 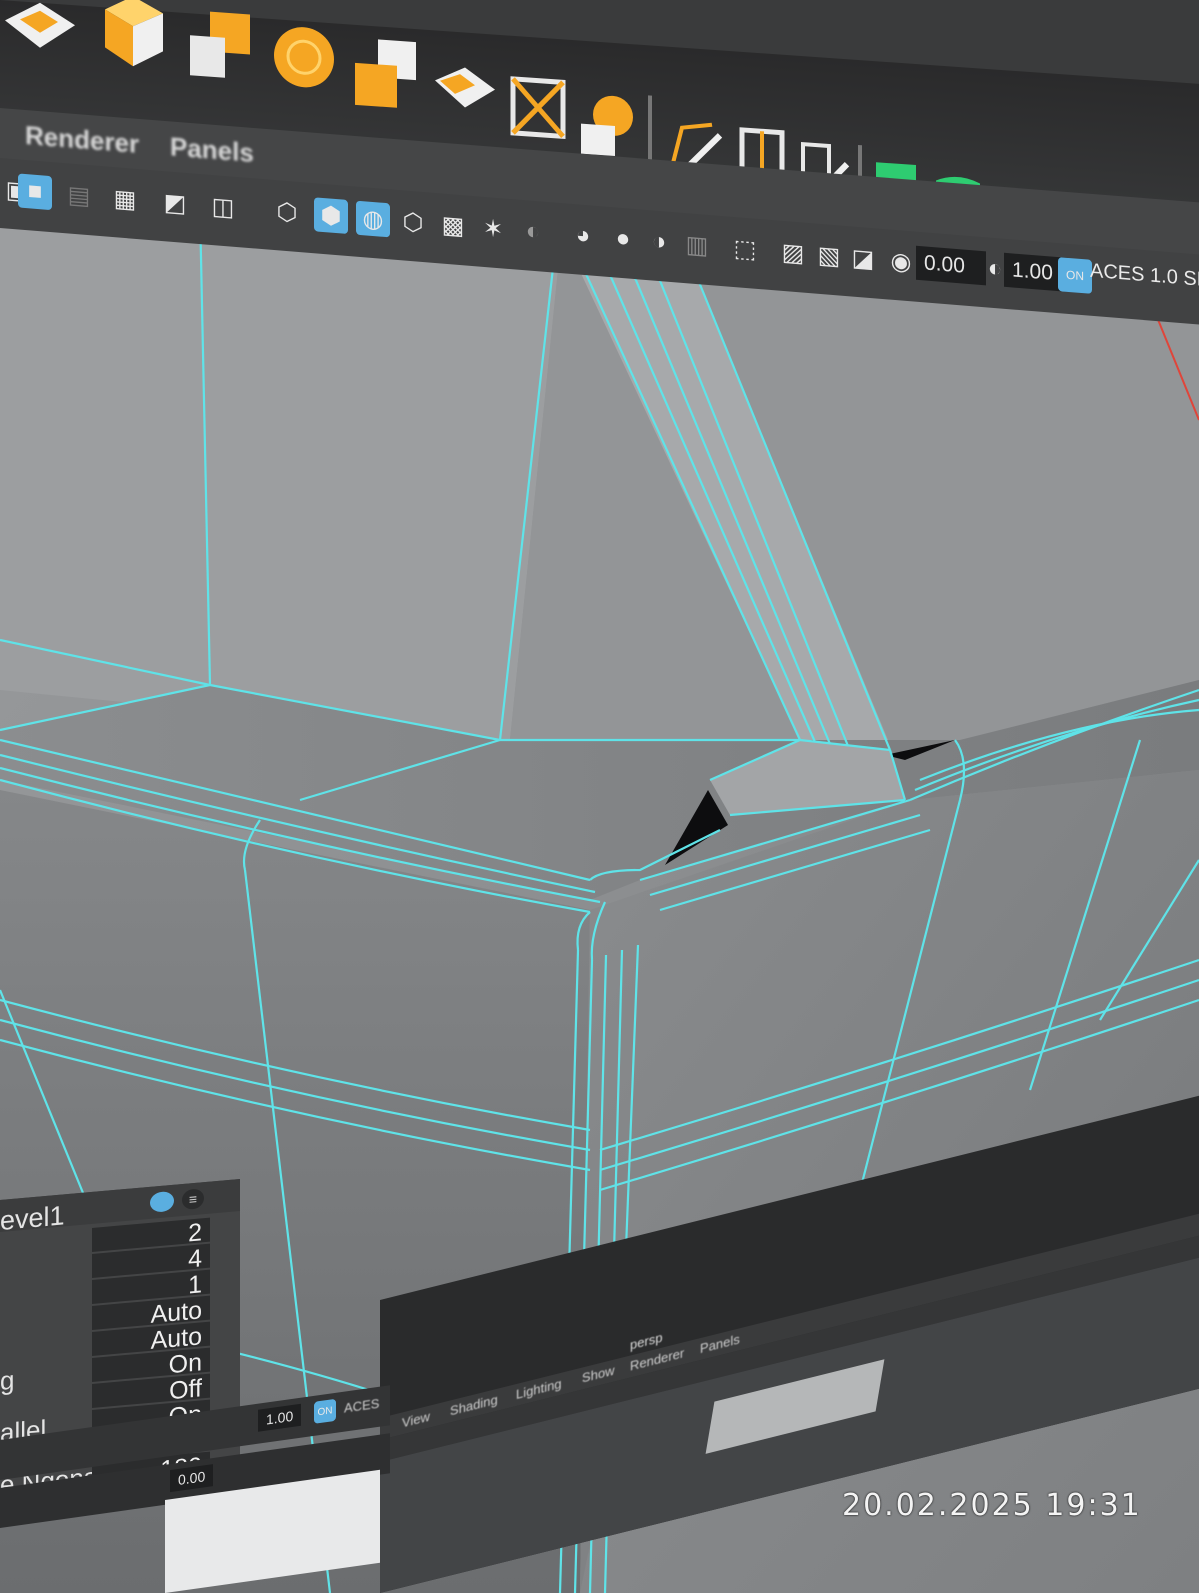 I want to click on color-management-toggle: ON, so click(x=1075, y=275).